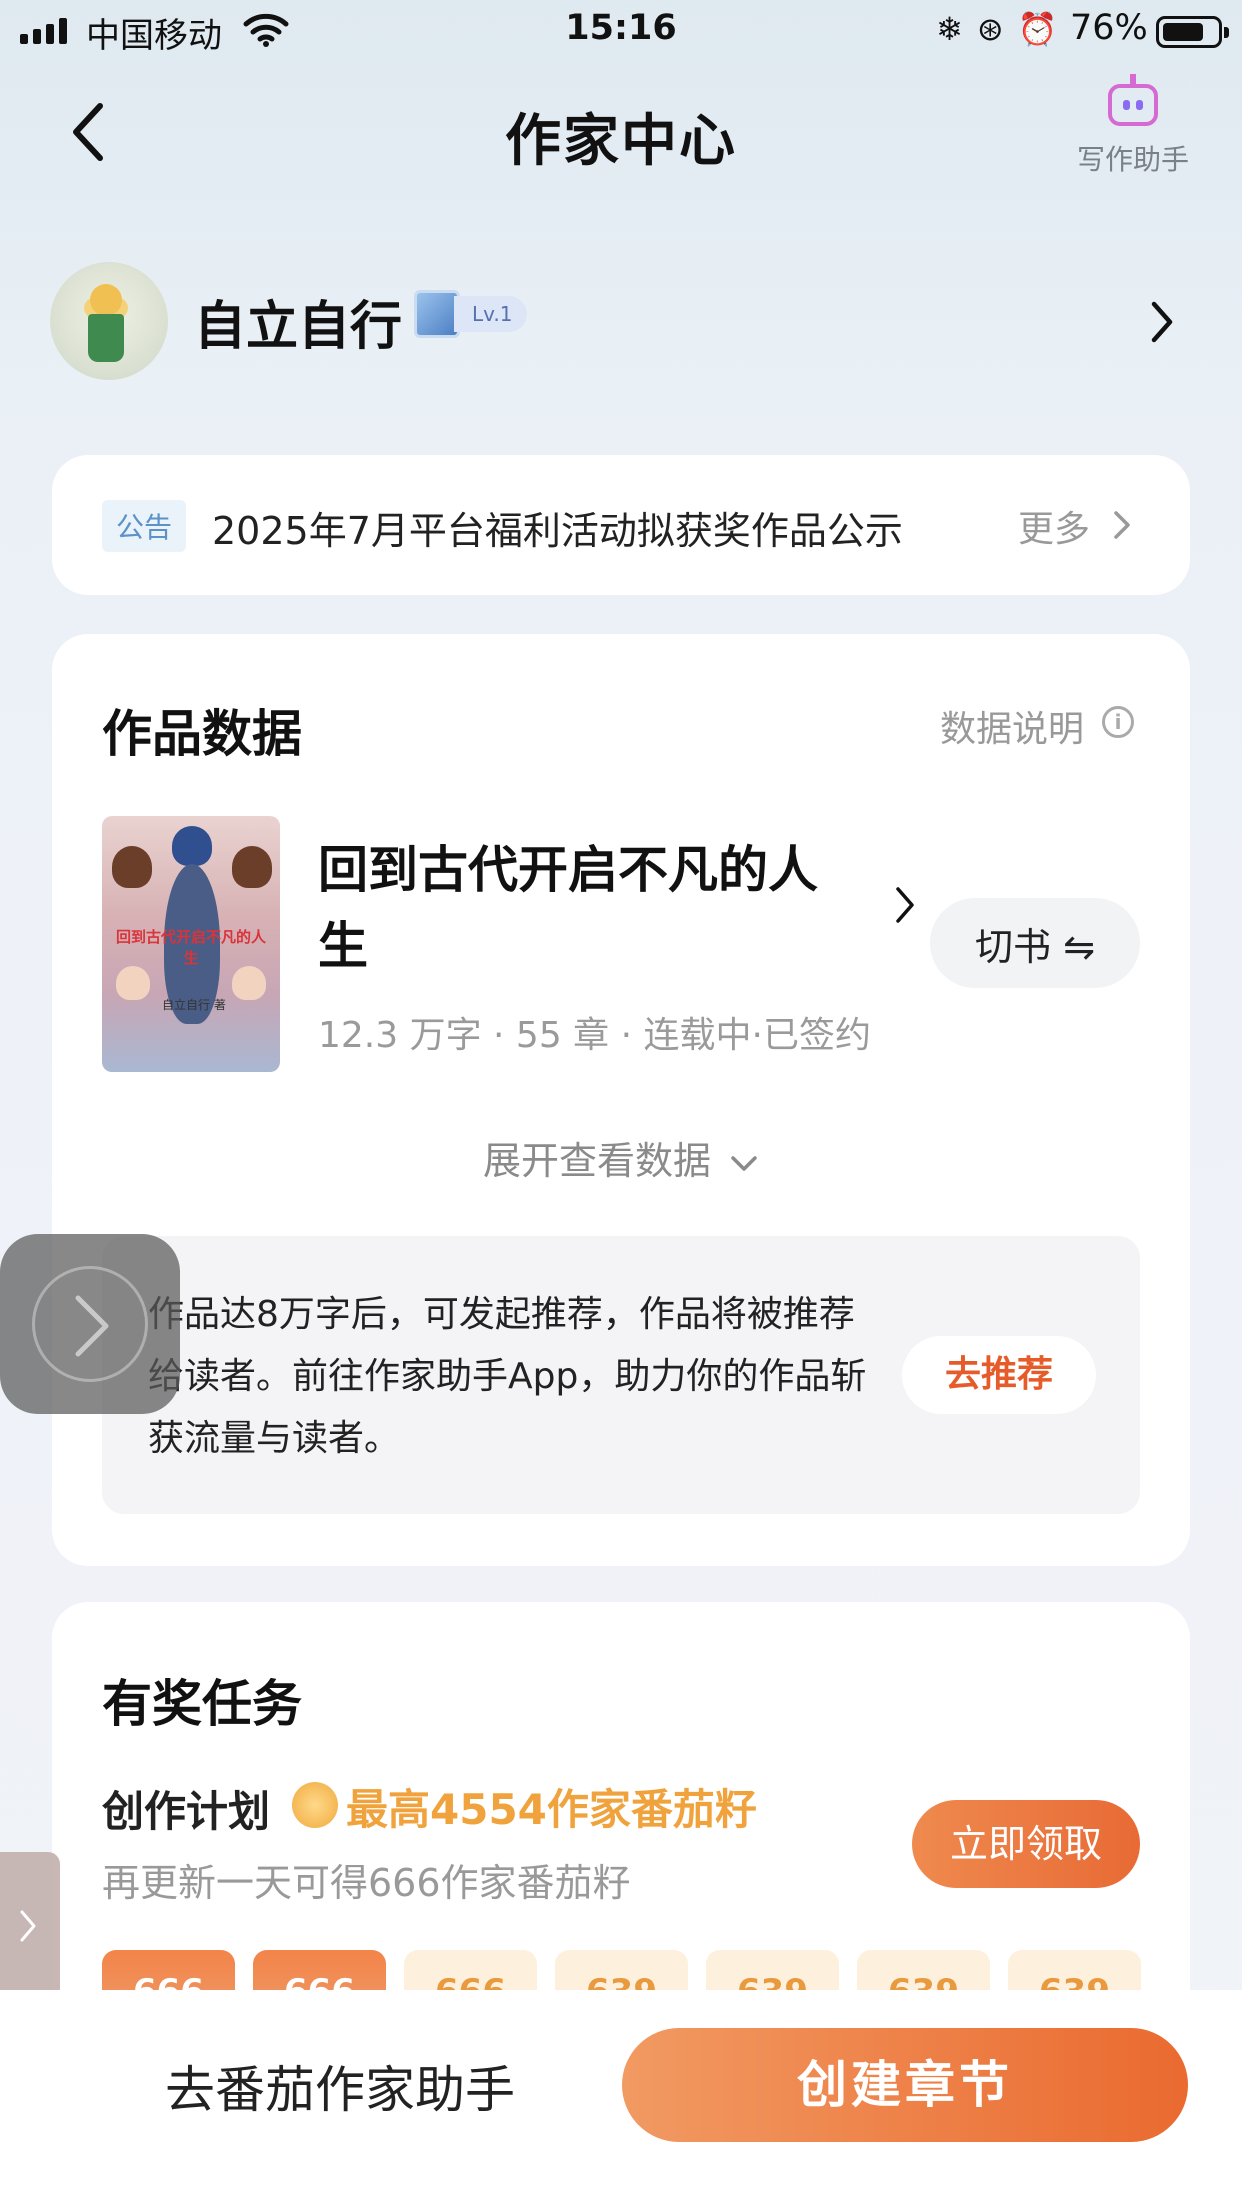 The image size is (1242, 2208). What do you see at coordinates (1118, 722) in the screenshot?
I see `info-icon: i` at bounding box center [1118, 722].